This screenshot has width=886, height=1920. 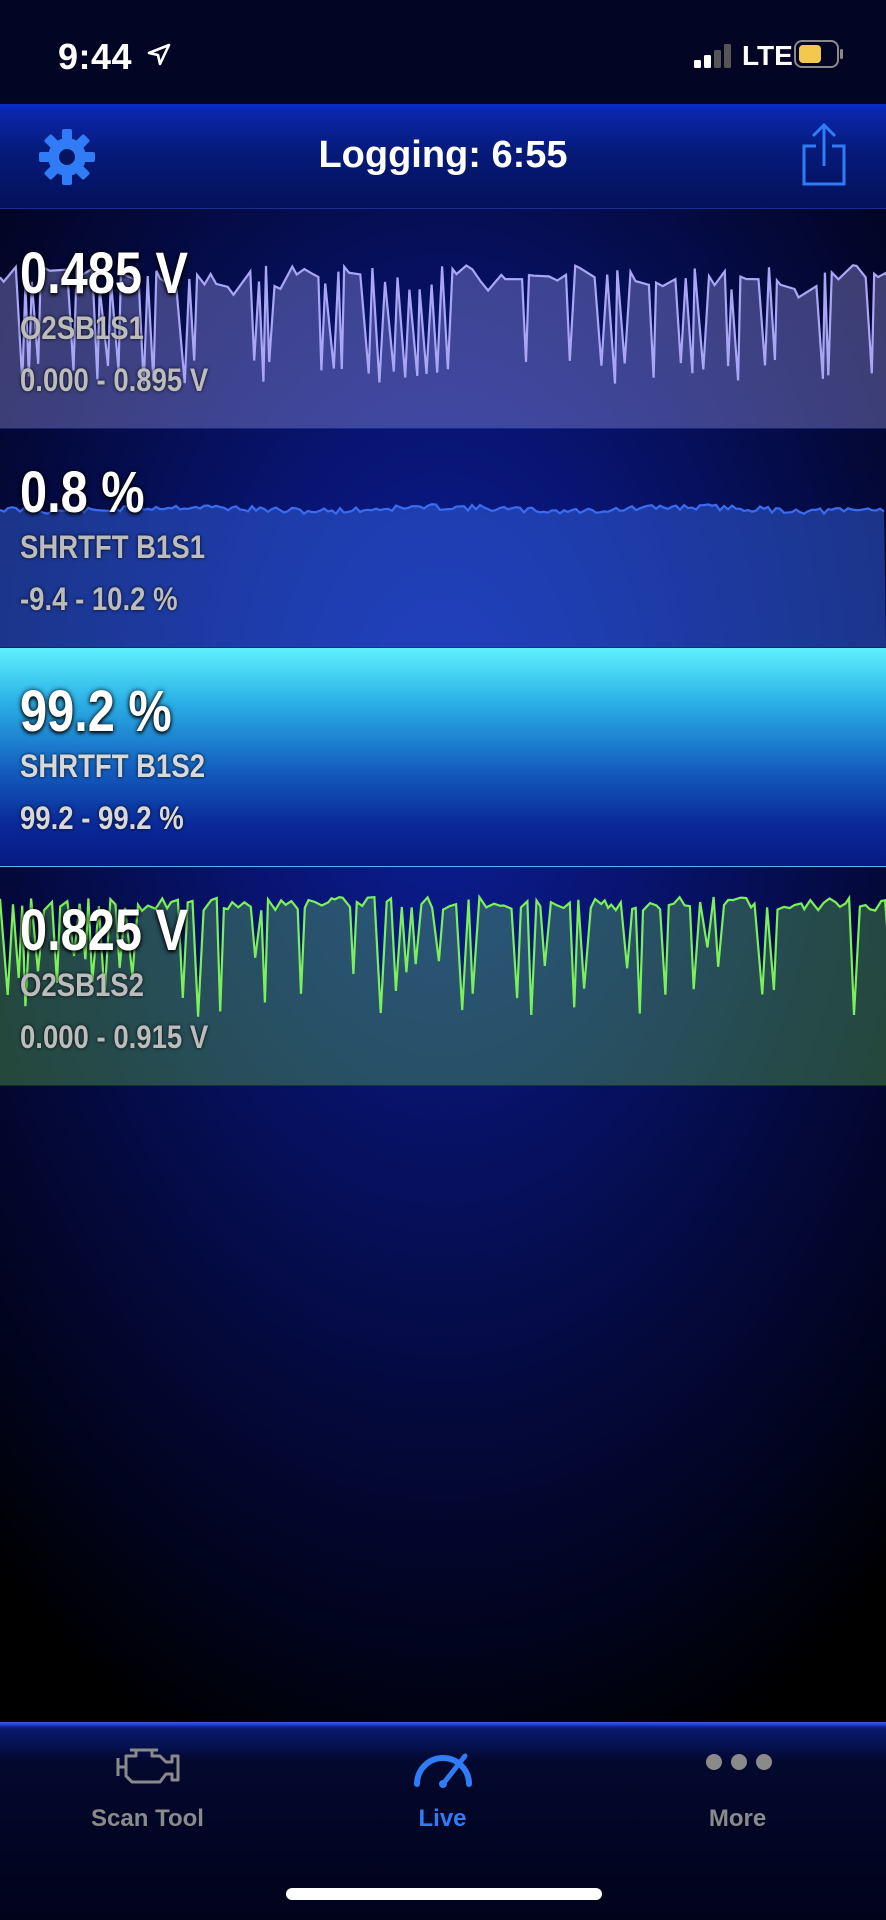 What do you see at coordinates (443, 976) in the screenshot?
I see `gauge-row-o2sb1s2: 0.825 V O2SB1S2 0.000 - 0.915 V` at bounding box center [443, 976].